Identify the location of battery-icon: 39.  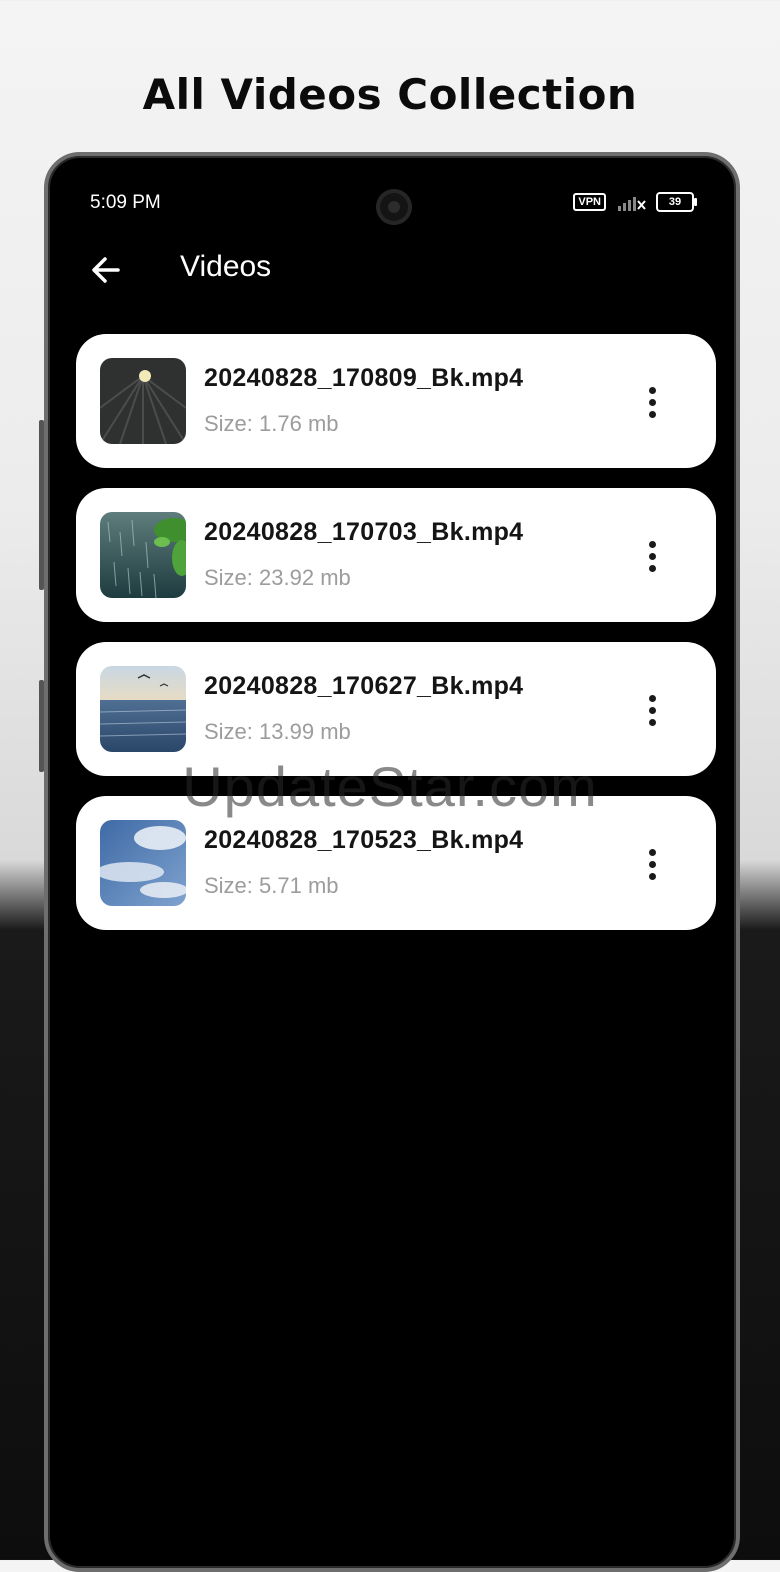
(676, 202).